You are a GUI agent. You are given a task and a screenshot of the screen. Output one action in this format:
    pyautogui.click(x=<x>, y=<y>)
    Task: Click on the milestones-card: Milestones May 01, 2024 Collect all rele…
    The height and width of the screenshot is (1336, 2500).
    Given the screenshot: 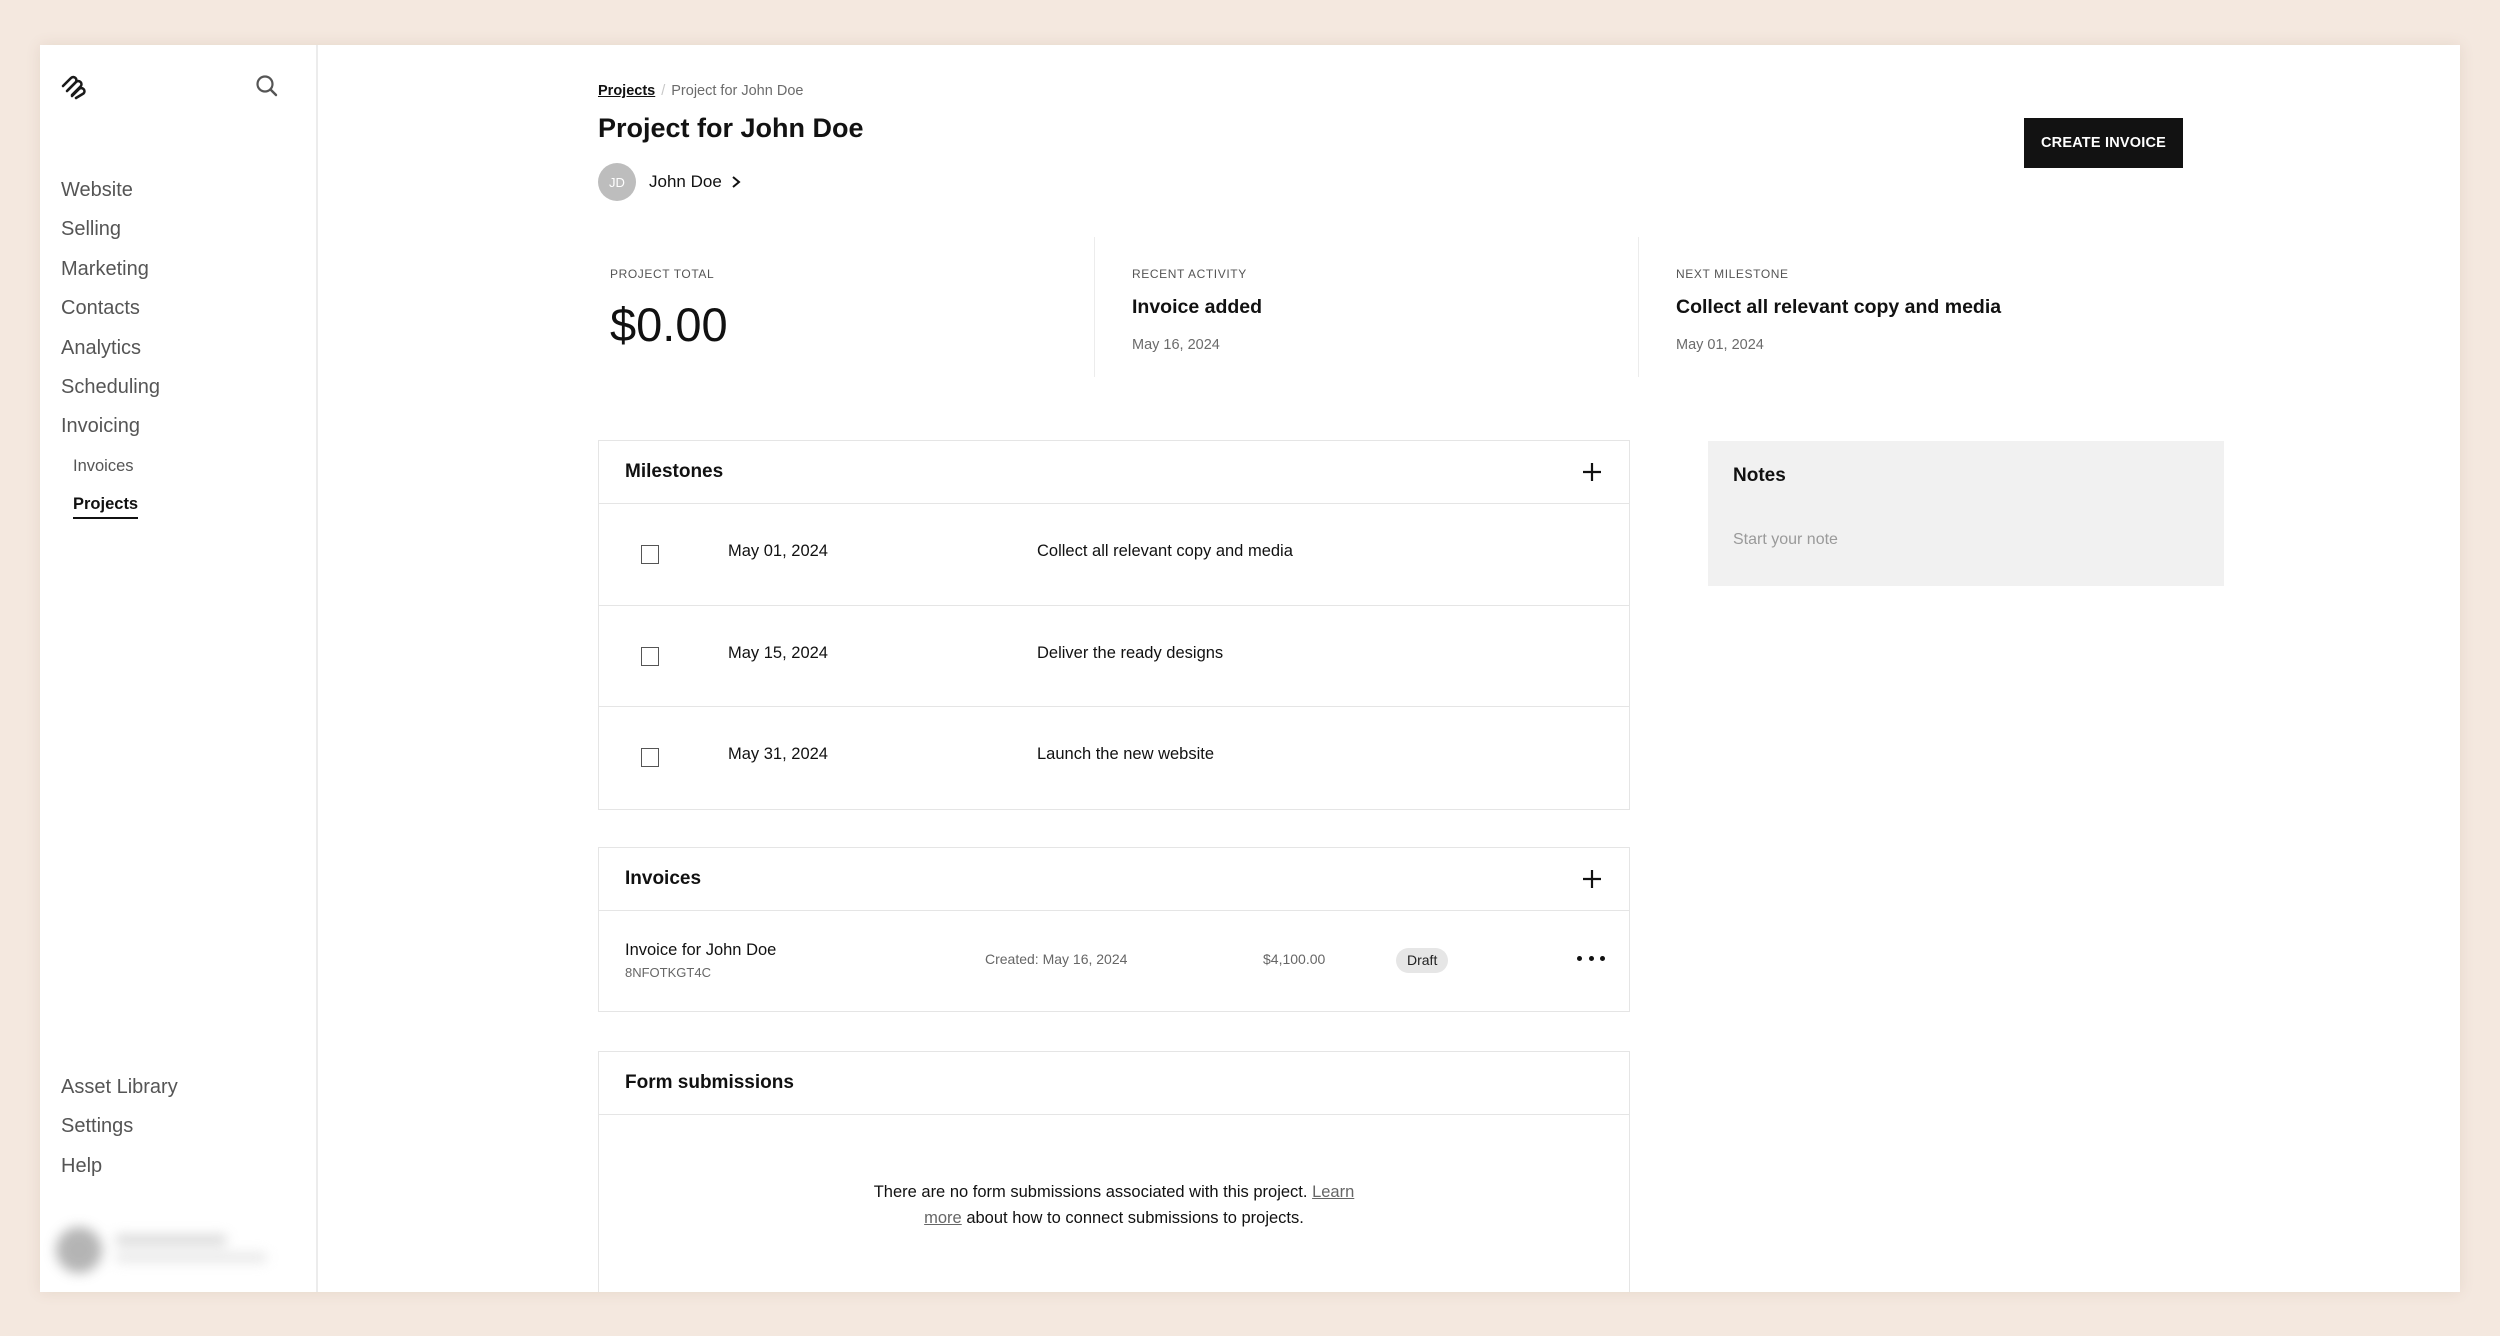 What is the action you would take?
    pyautogui.click(x=1114, y=625)
    